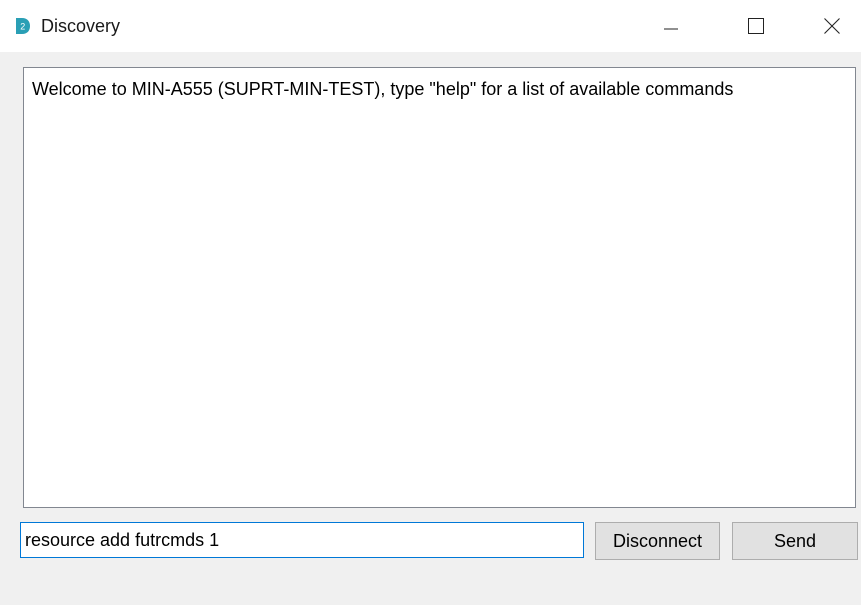  I want to click on send-button: Send, so click(795, 541).